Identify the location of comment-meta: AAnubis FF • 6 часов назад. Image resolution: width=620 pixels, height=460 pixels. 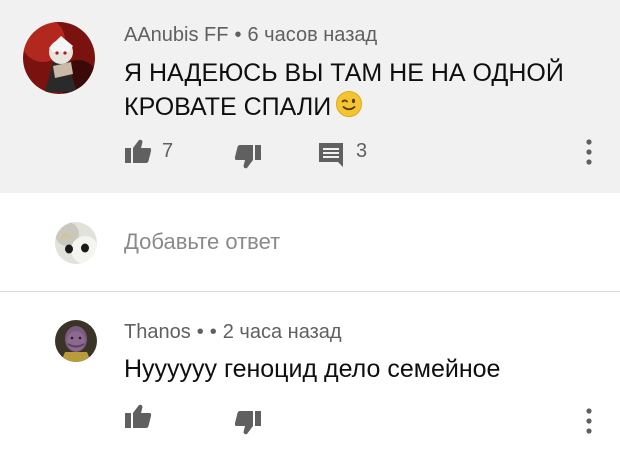
(250, 35).